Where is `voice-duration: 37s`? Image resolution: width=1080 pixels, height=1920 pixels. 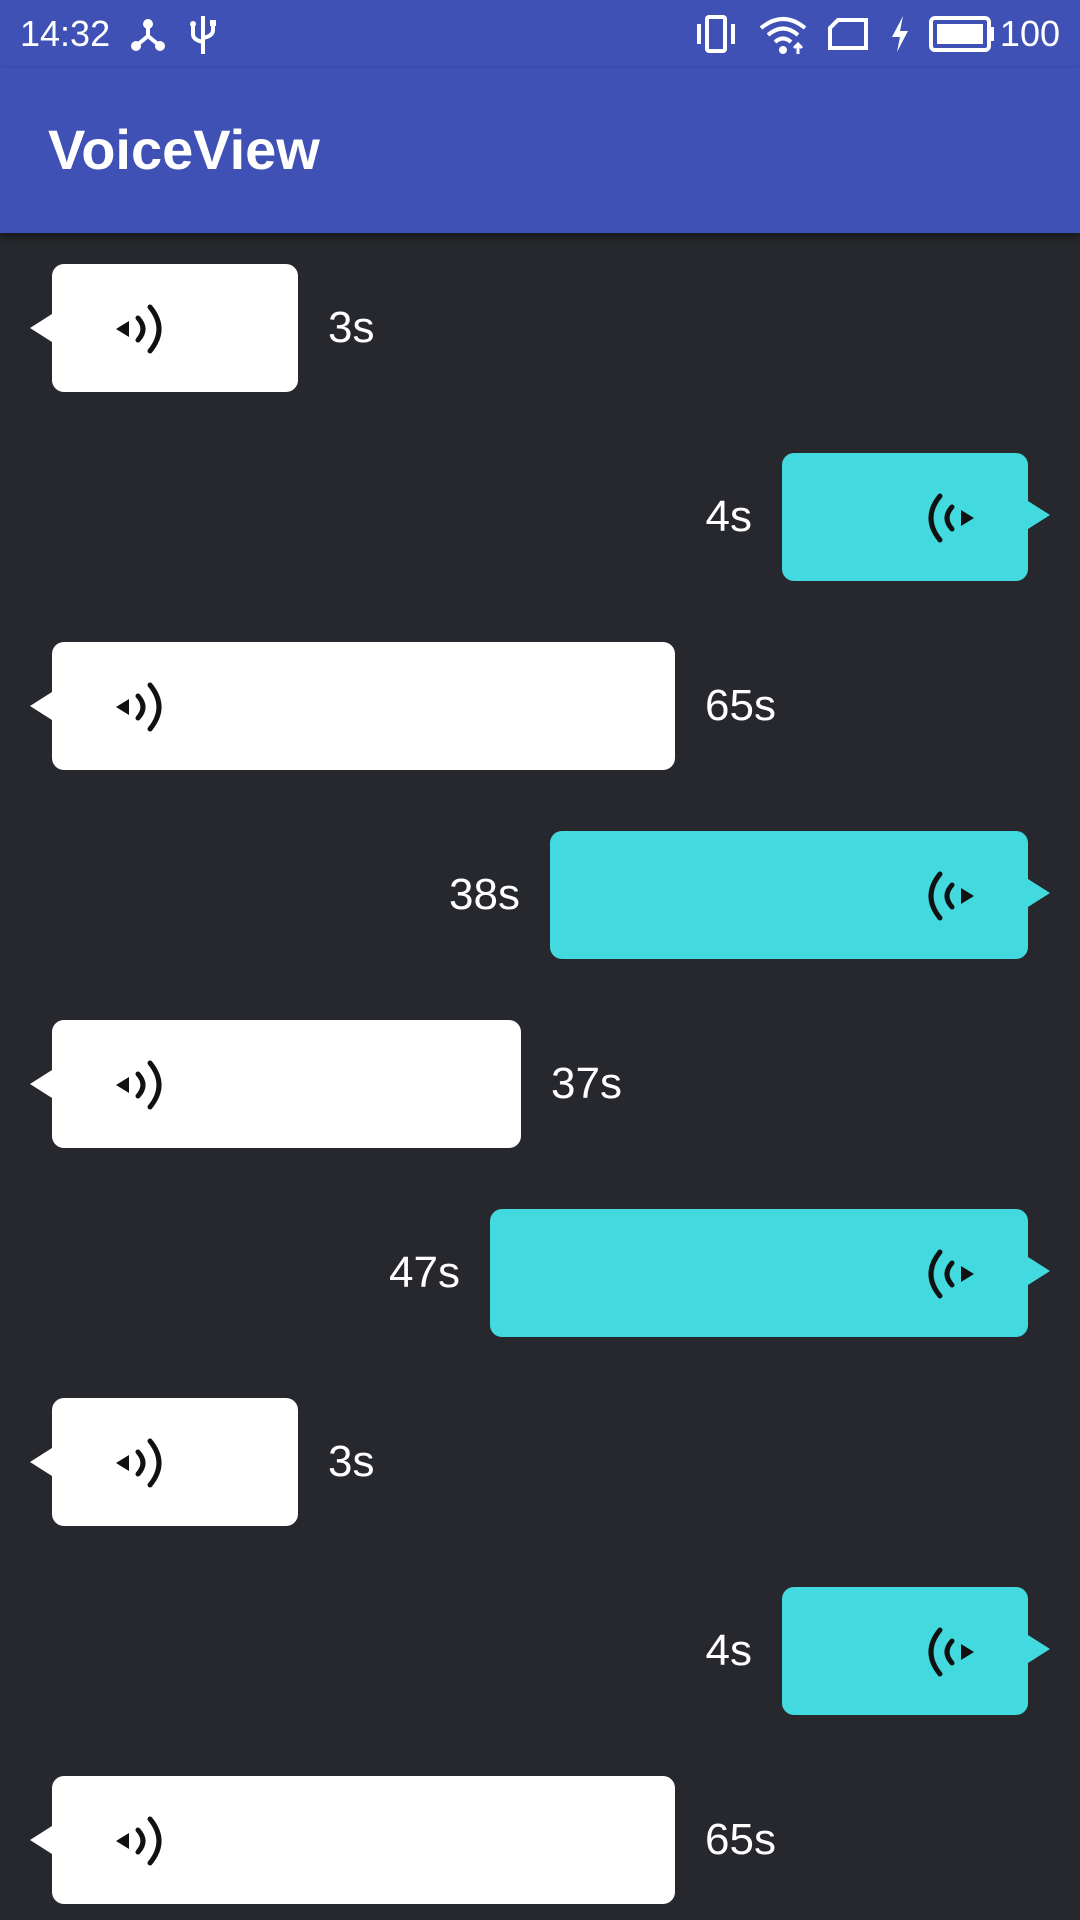
voice-duration: 37s is located at coordinates (586, 1083).